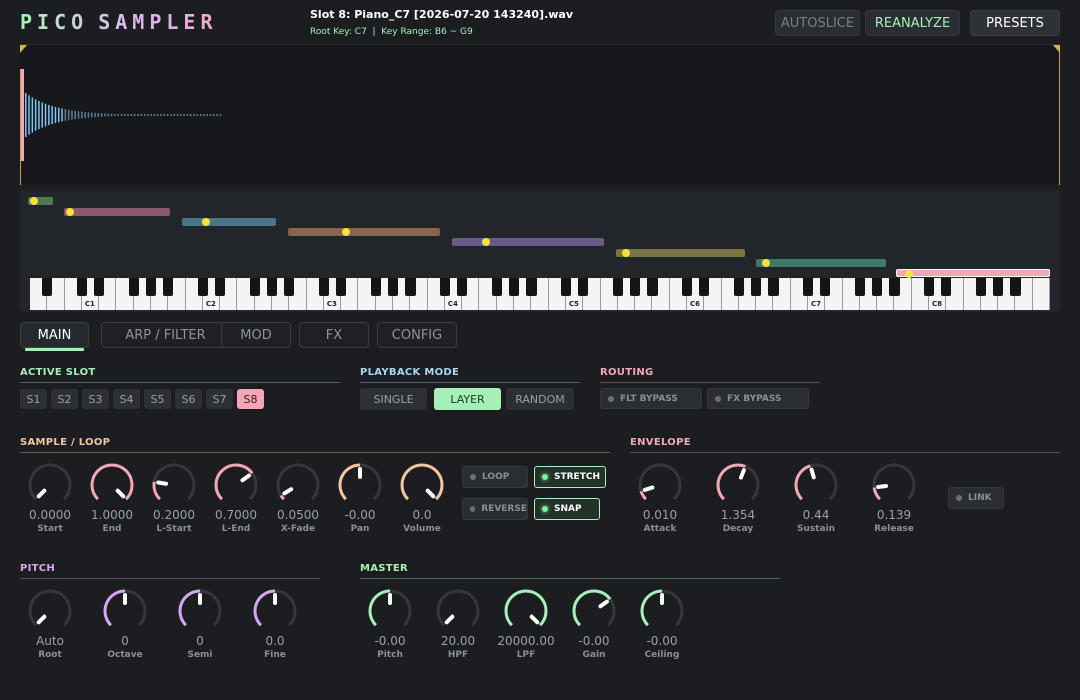 This screenshot has height=700, width=1080. I want to click on knob-semi: 0 Semi, so click(200, 628).